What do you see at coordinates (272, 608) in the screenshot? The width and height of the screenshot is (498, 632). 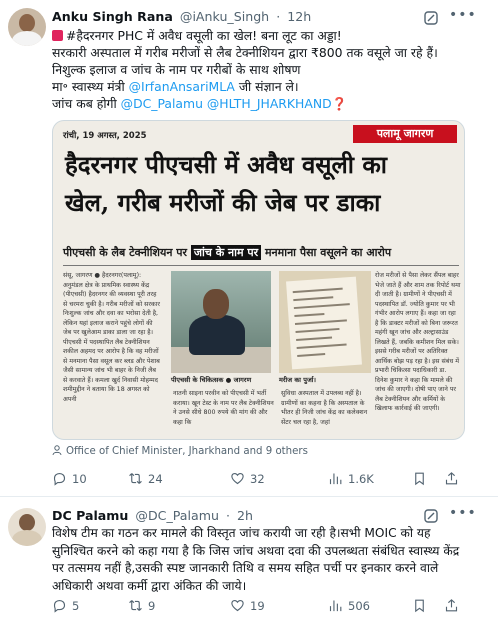 I see `action-bar: 5 9 19 506` at bounding box center [272, 608].